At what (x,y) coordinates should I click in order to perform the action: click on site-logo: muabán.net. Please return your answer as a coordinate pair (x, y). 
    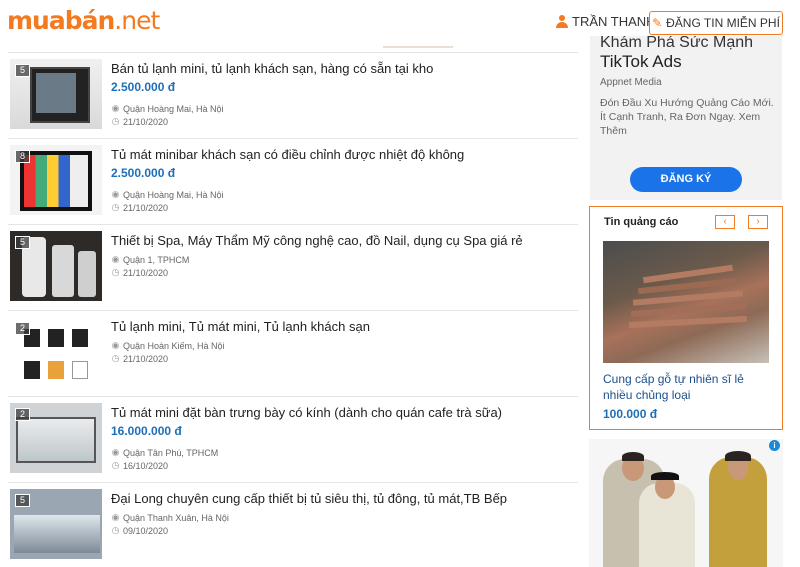
    Looking at the image, I should click on (83, 21).